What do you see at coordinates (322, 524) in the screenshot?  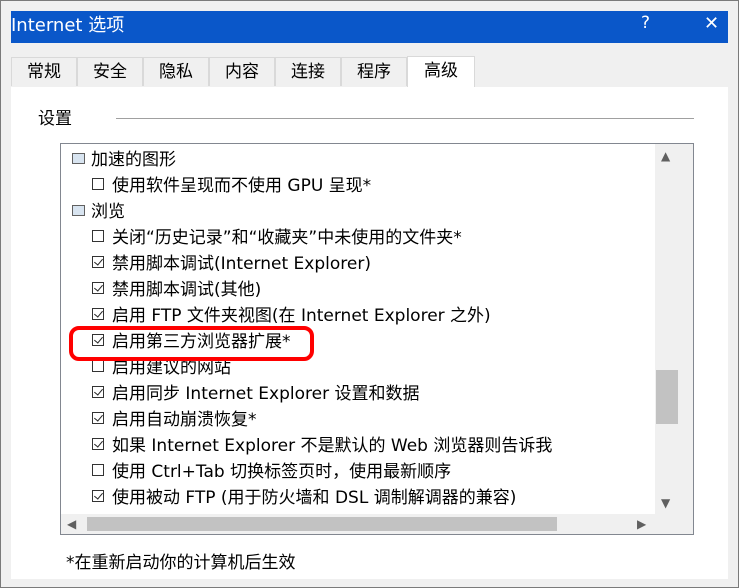 I see `horizontal-scroll-thumb` at bounding box center [322, 524].